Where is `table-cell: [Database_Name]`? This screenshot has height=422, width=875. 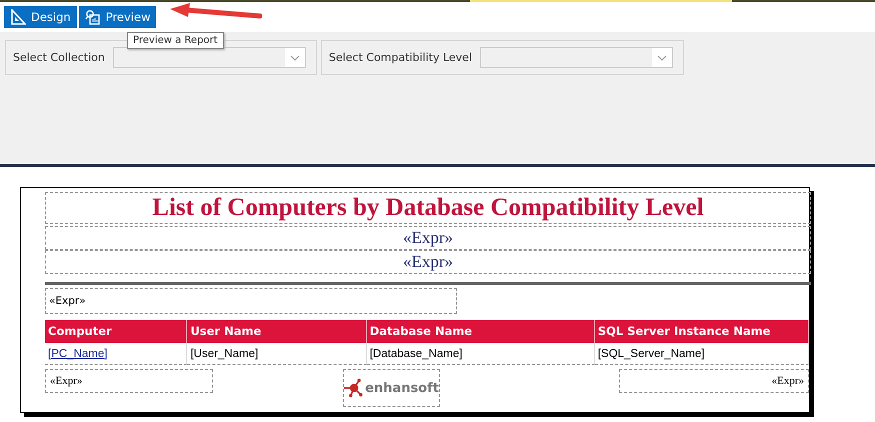 table-cell: [Database_Name] is located at coordinates (480, 354).